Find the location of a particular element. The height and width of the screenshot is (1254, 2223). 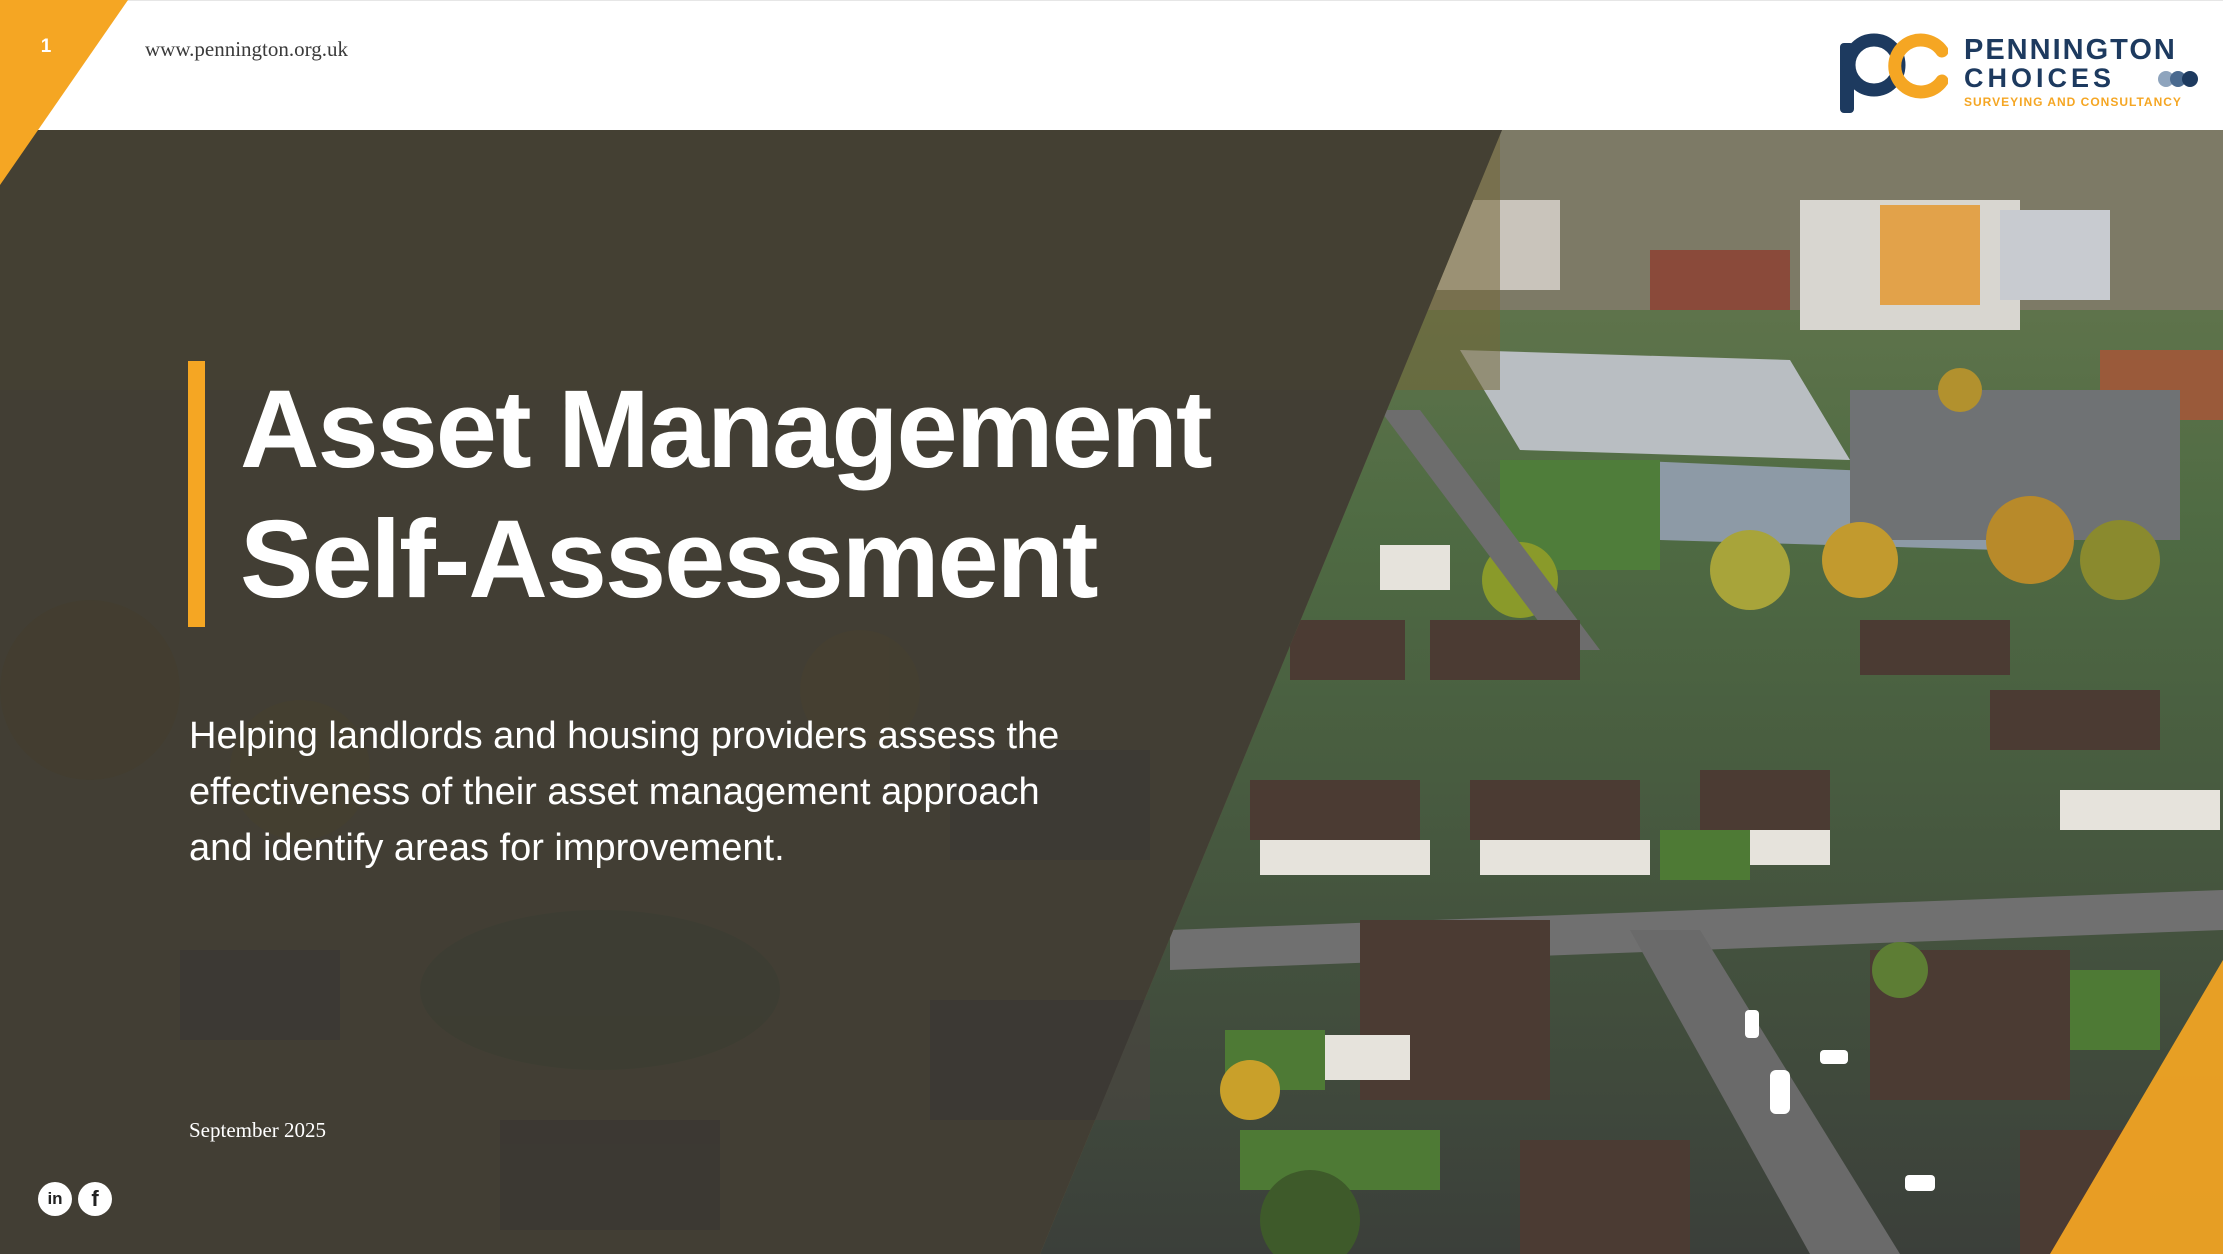

logo-tagline: SURVEYING AND CONSULTANCY is located at coordinates (2073, 102).